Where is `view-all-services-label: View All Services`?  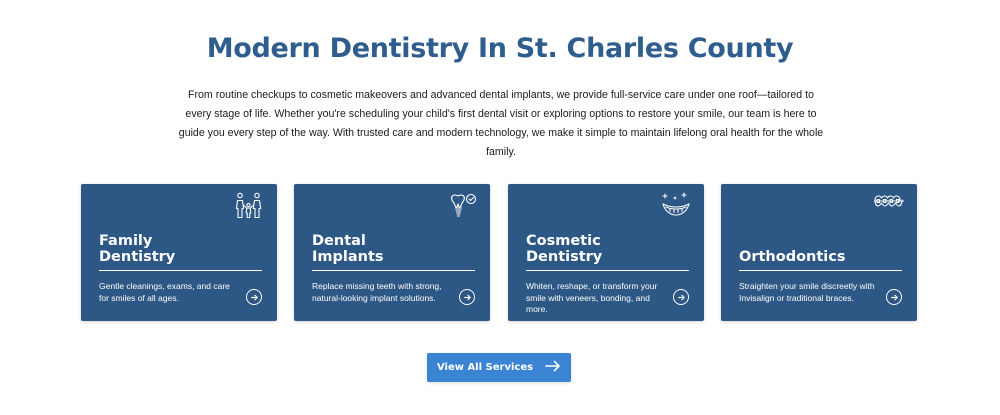 view-all-services-label: View All Services is located at coordinates (485, 367).